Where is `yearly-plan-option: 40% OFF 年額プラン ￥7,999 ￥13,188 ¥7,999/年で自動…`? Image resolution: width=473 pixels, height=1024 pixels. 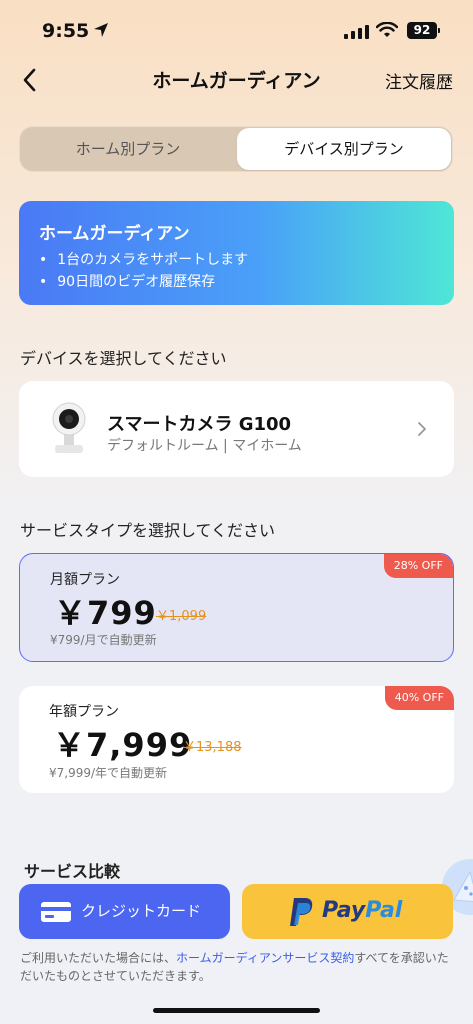
yearly-plan-option: 40% OFF 年額プラン ￥7,999 ￥13,188 ¥7,999/年で自動… is located at coordinates (236, 739).